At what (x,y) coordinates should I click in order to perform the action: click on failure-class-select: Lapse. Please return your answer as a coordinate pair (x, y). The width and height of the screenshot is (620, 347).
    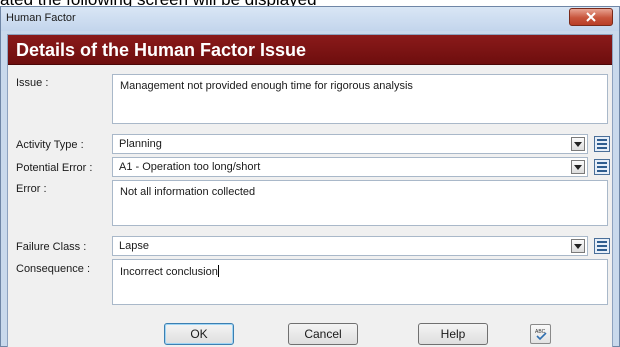
    Looking at the image, I should click on (350, 246).